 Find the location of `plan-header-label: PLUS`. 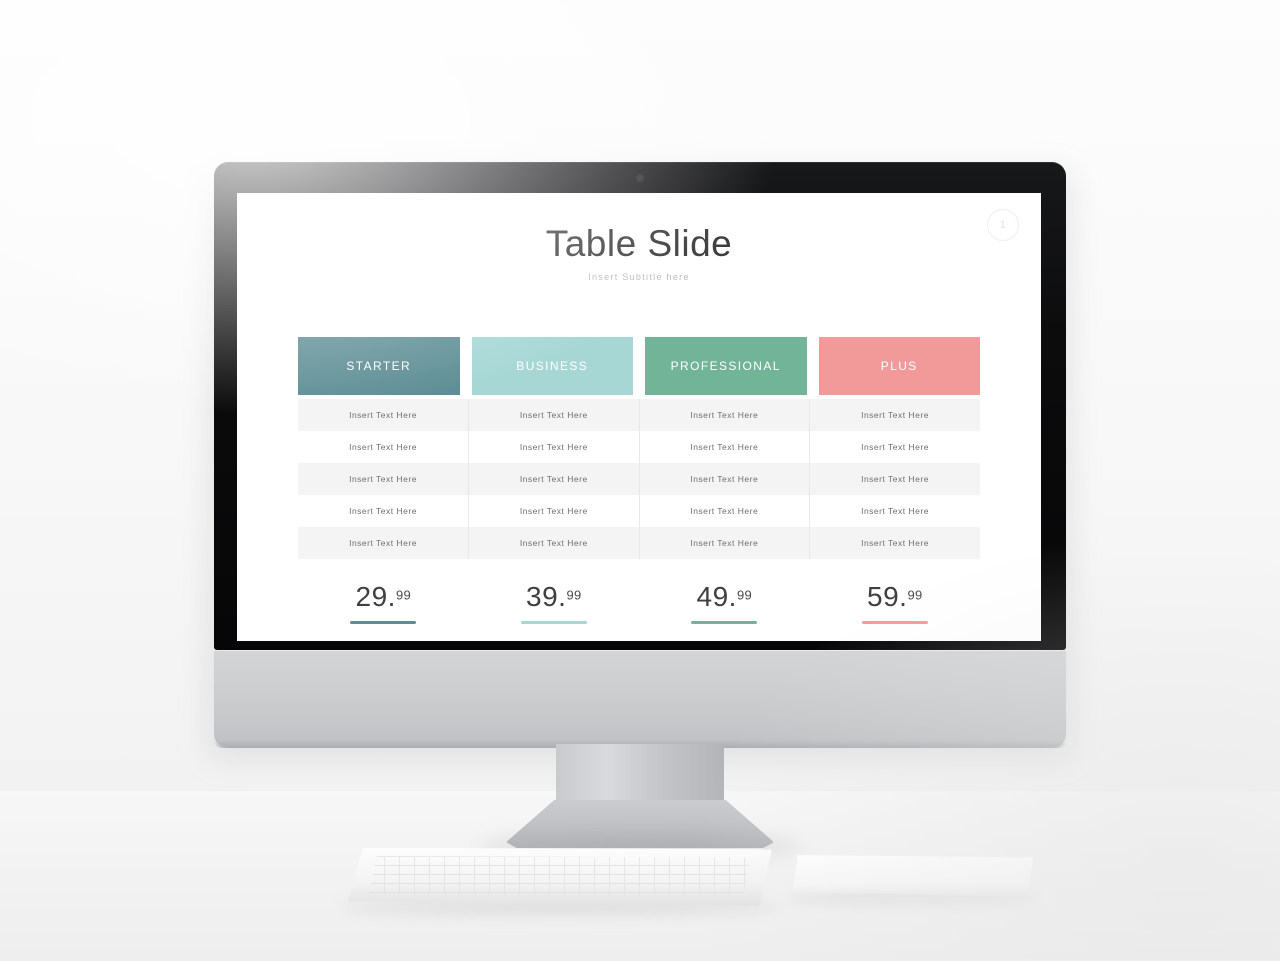

plan-header-label: PLUS is located at coordinates (899, 366).